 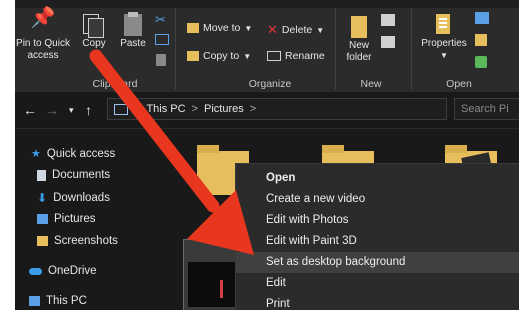 What do you see at coordinates (459, 84) in the screenshot?
I see `open-group-label: Open` at bounding box center [459, 84].